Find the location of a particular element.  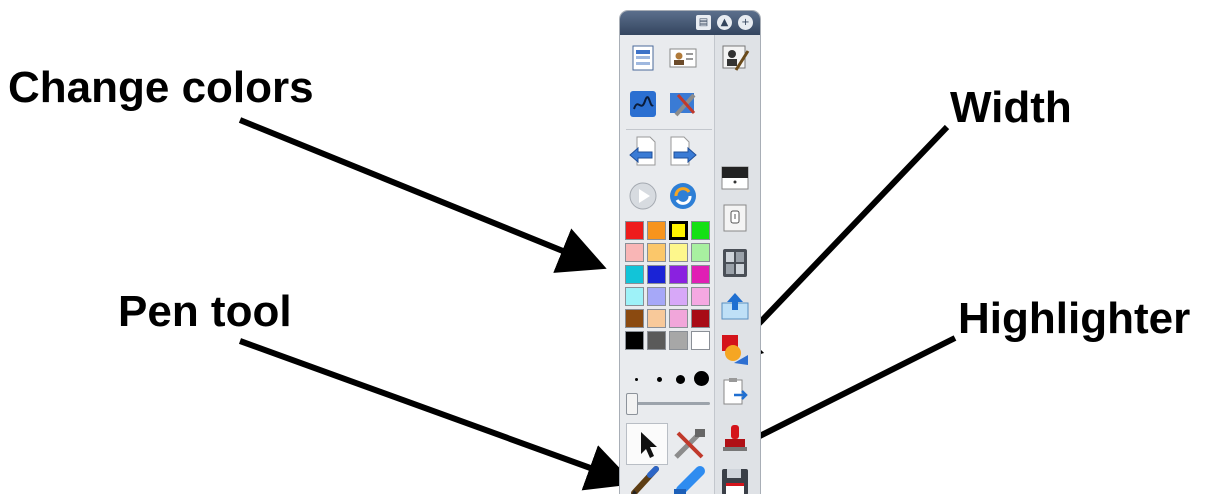

screen-shade-icon is located at coordinates (735, 178).